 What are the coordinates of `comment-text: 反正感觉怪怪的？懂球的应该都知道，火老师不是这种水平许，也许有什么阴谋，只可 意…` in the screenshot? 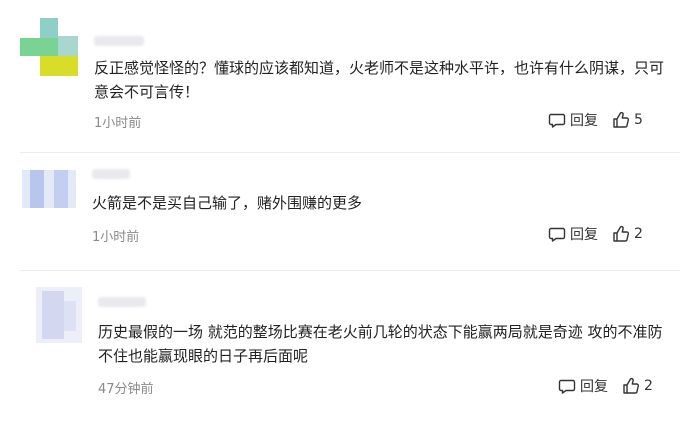 It's located at (379, 80).